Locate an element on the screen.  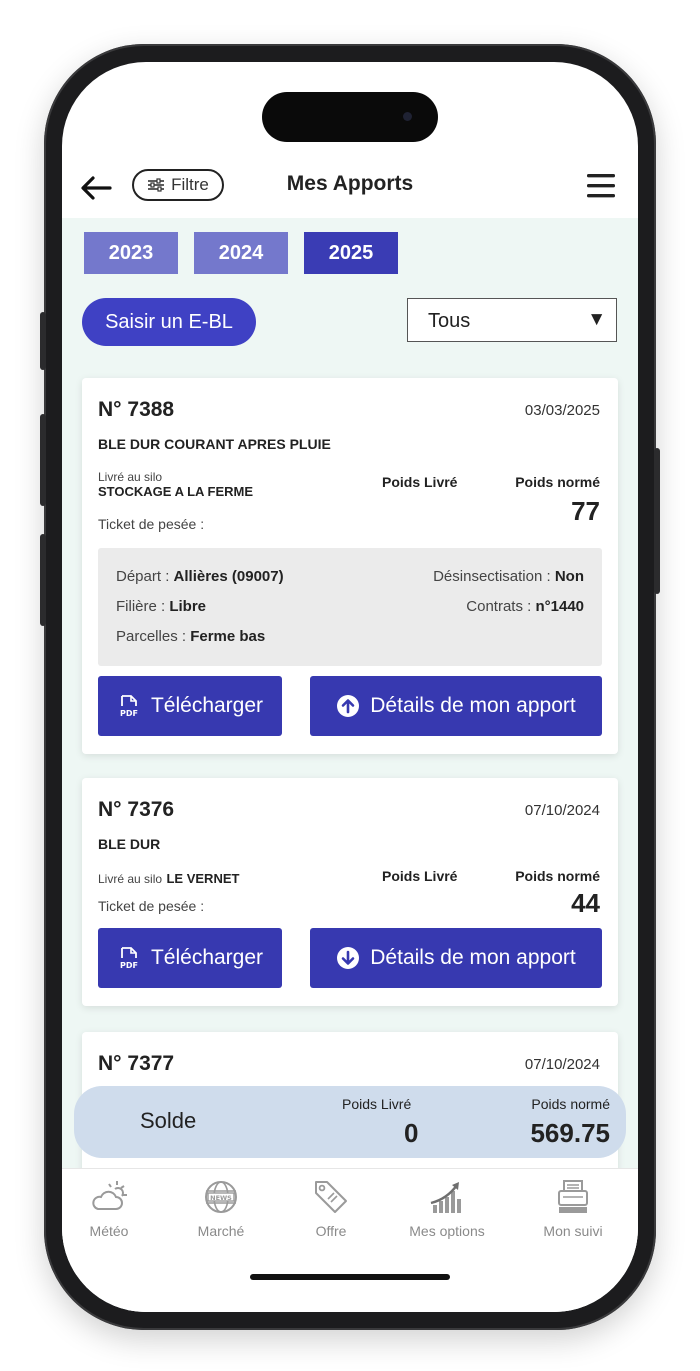
solde-summary: Solde Poids Livré 0 Poids normé 569.75 is located at coordinates (350, 1122).